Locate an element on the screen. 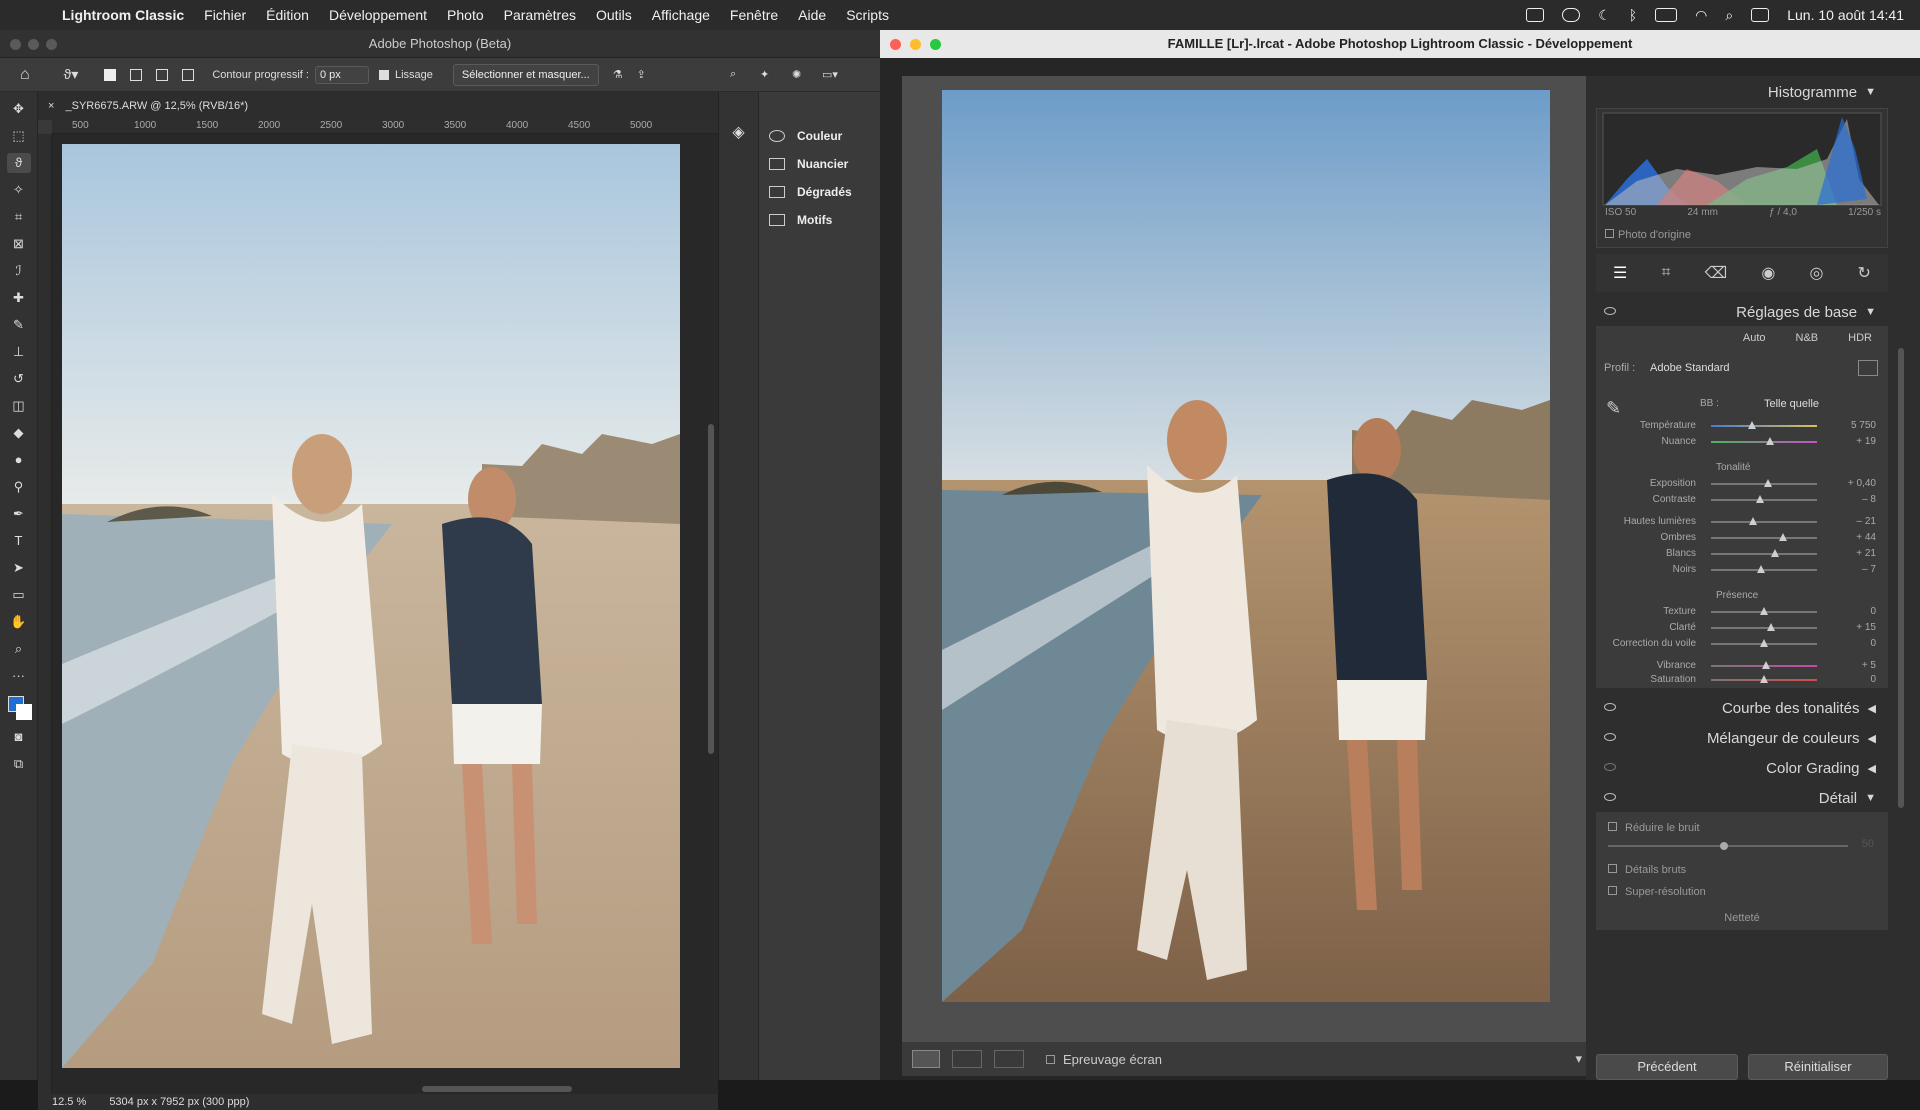  slider-value: – 8 is located at coordinates (1851, 499).